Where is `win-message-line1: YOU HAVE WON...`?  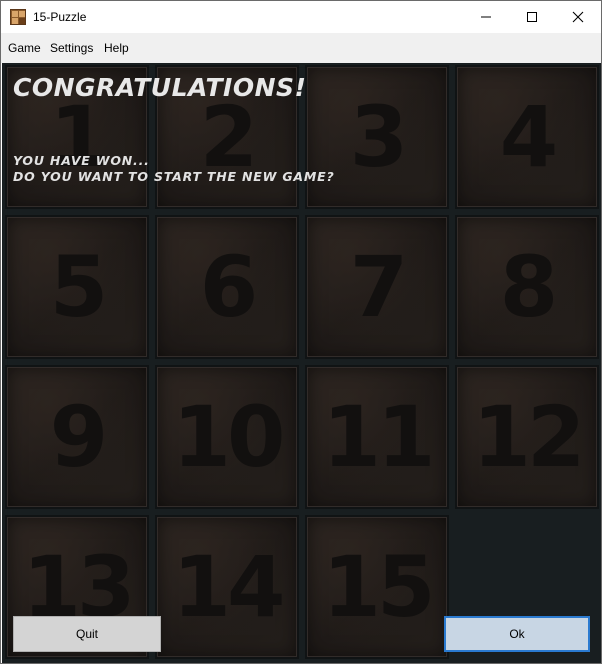 win-message-line1: YOU HAVE WON... is located at coordinates (81, 160).